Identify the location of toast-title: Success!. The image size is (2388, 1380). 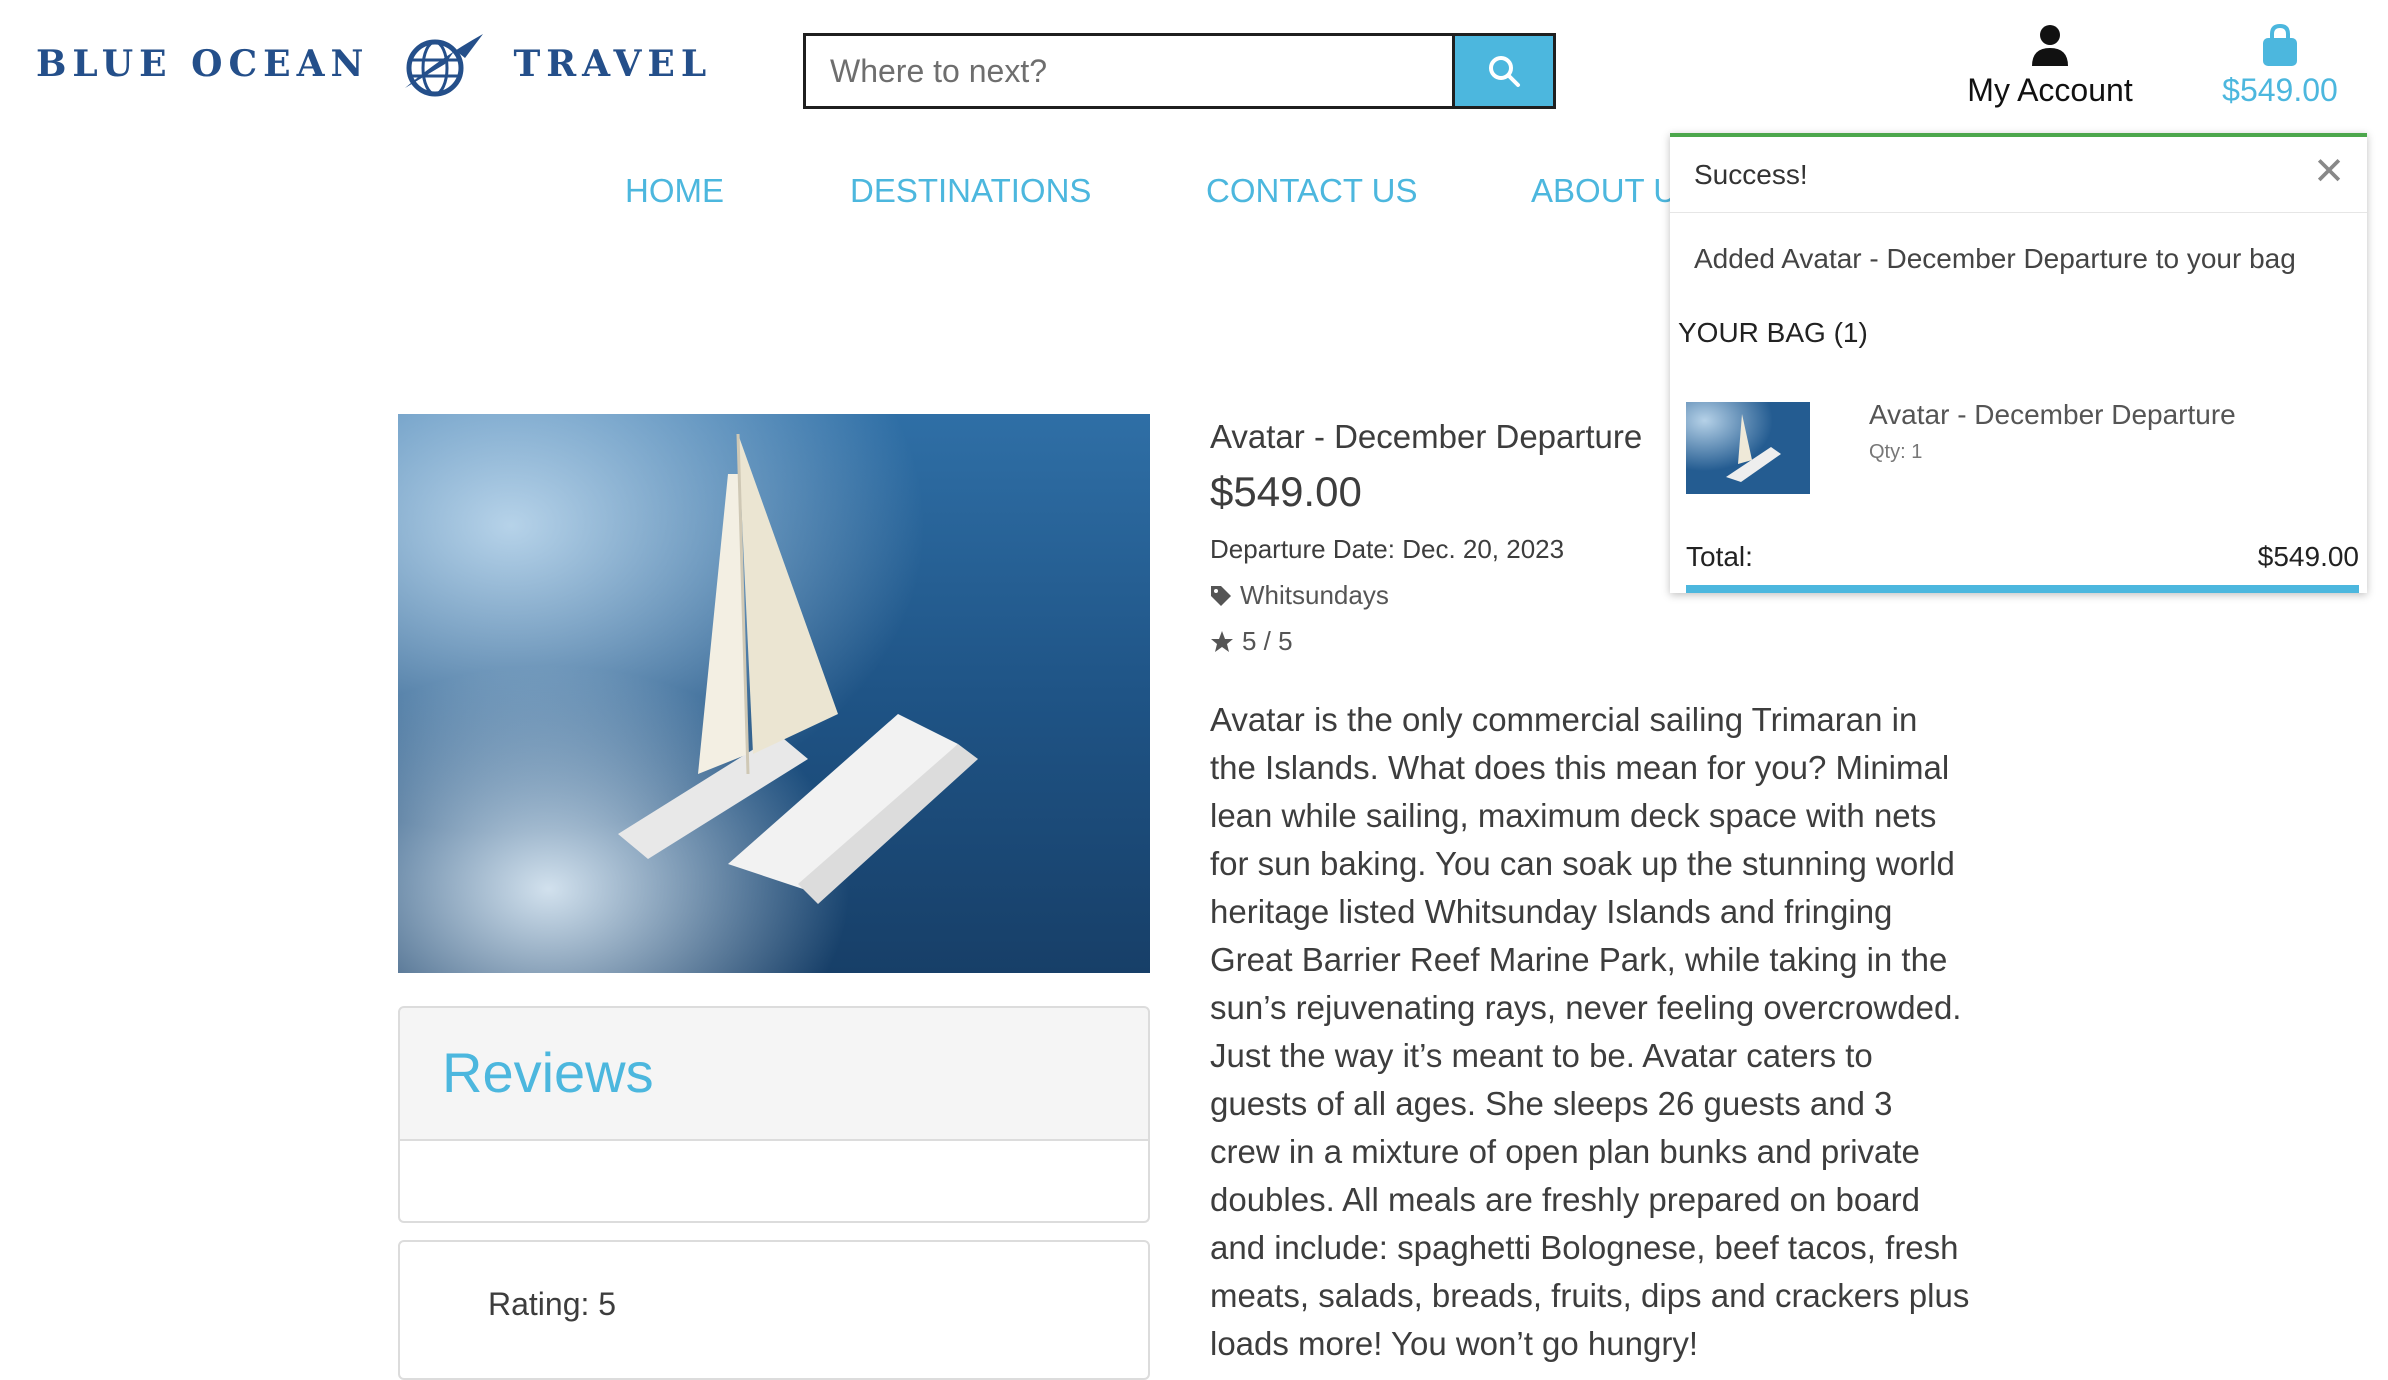
(1751, 174).